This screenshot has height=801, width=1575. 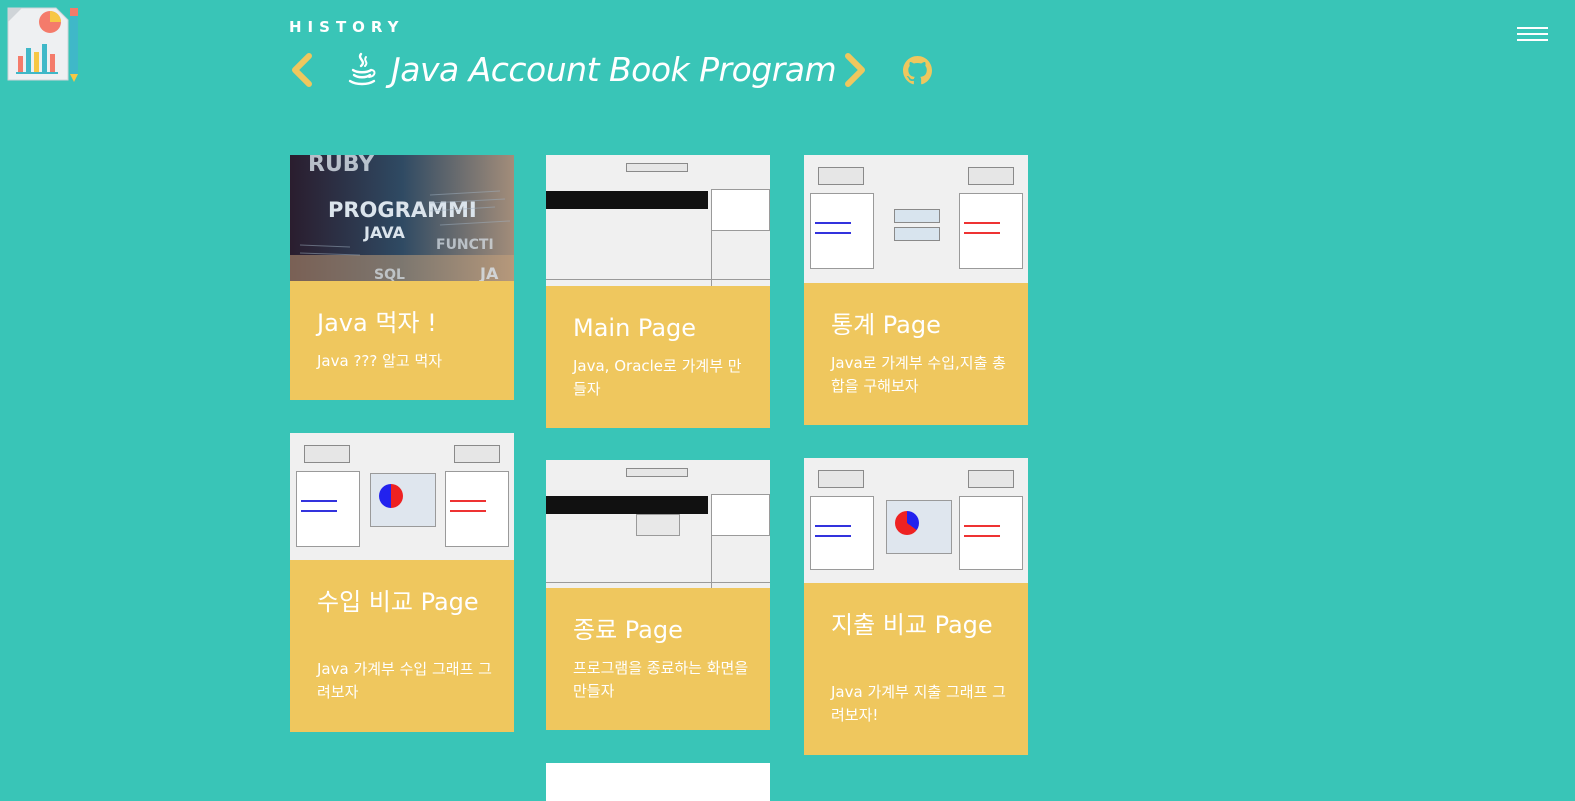 What do you see at coordinates (384, 232) in the screenshot?
I see `svg-text: JAVA` at bounding box center [384, 232].